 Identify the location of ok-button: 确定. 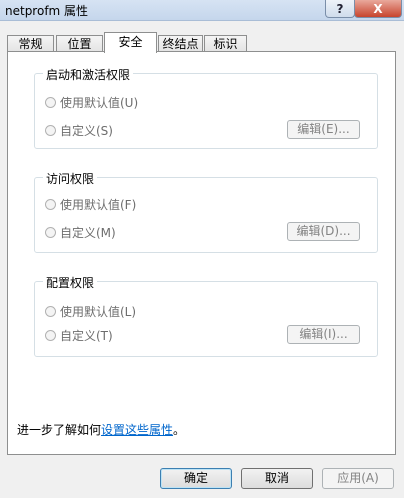
(196, 478).